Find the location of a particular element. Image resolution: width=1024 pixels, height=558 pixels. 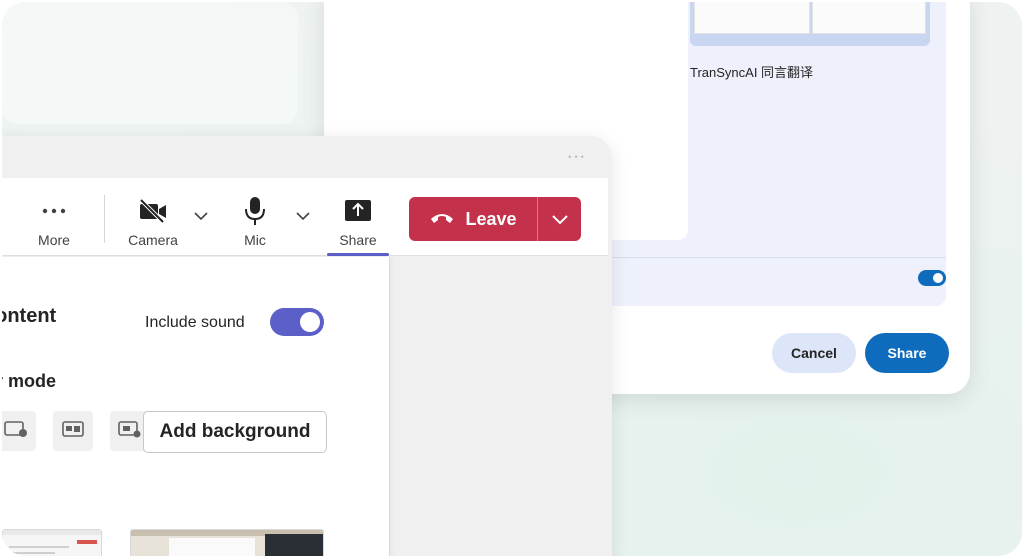

meeting-toolbar: More Camera Mic Share Leave is located at coordinates (305, 217).